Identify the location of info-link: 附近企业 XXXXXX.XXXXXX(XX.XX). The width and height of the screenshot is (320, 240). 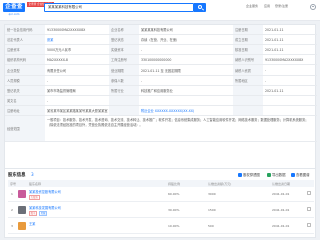
(186, 110).